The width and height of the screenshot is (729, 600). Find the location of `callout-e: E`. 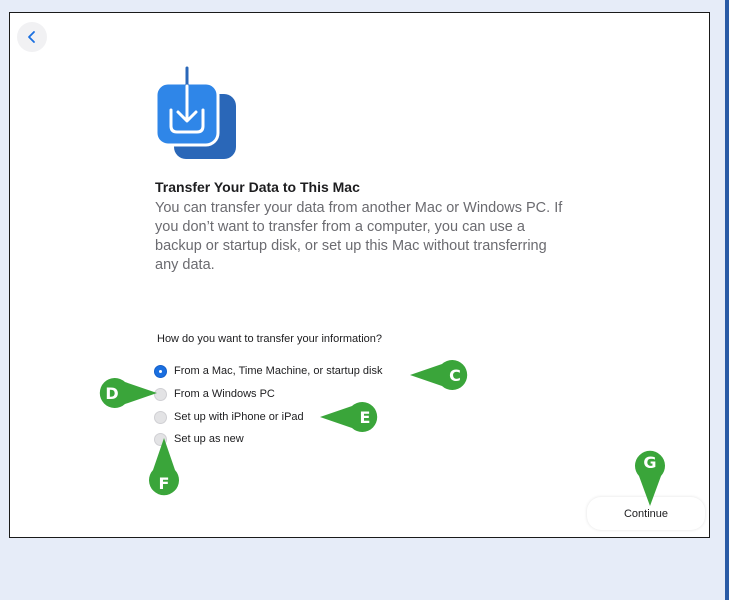

callout-e: E is located at coordinates (349, 417).